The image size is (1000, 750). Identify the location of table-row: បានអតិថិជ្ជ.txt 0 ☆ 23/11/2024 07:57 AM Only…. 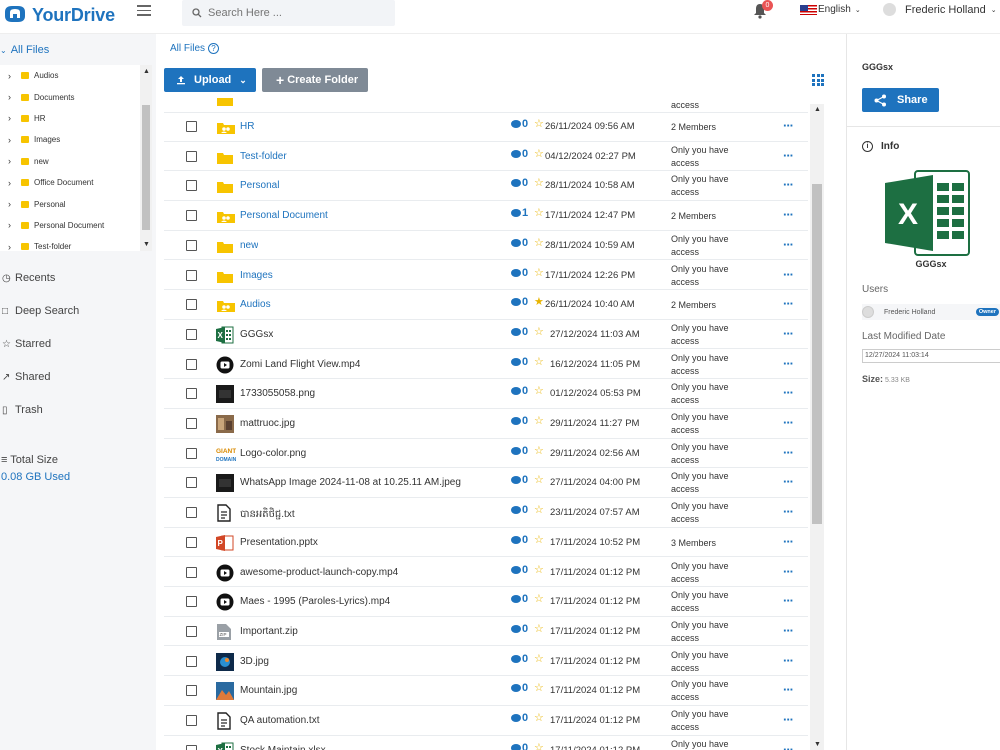
(486, 513).